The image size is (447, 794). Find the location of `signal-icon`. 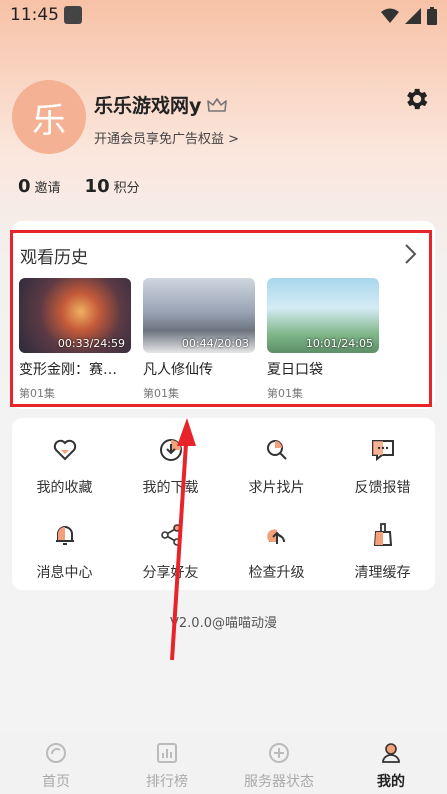

signal-icon is located at coordinates (413, 16).